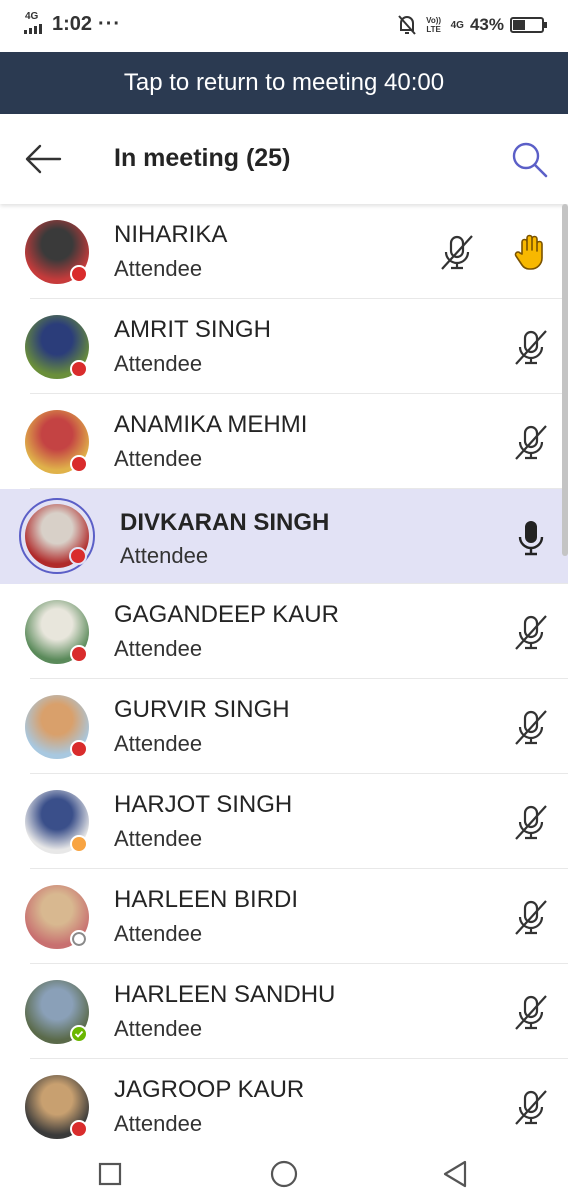 Image resolution: width=568 pixels, height=1200 pixels. What do you see at coordinates (202, 158) in the screenshot?
I see `page-title: In meeting (25)` at bounding box center [202, 158].